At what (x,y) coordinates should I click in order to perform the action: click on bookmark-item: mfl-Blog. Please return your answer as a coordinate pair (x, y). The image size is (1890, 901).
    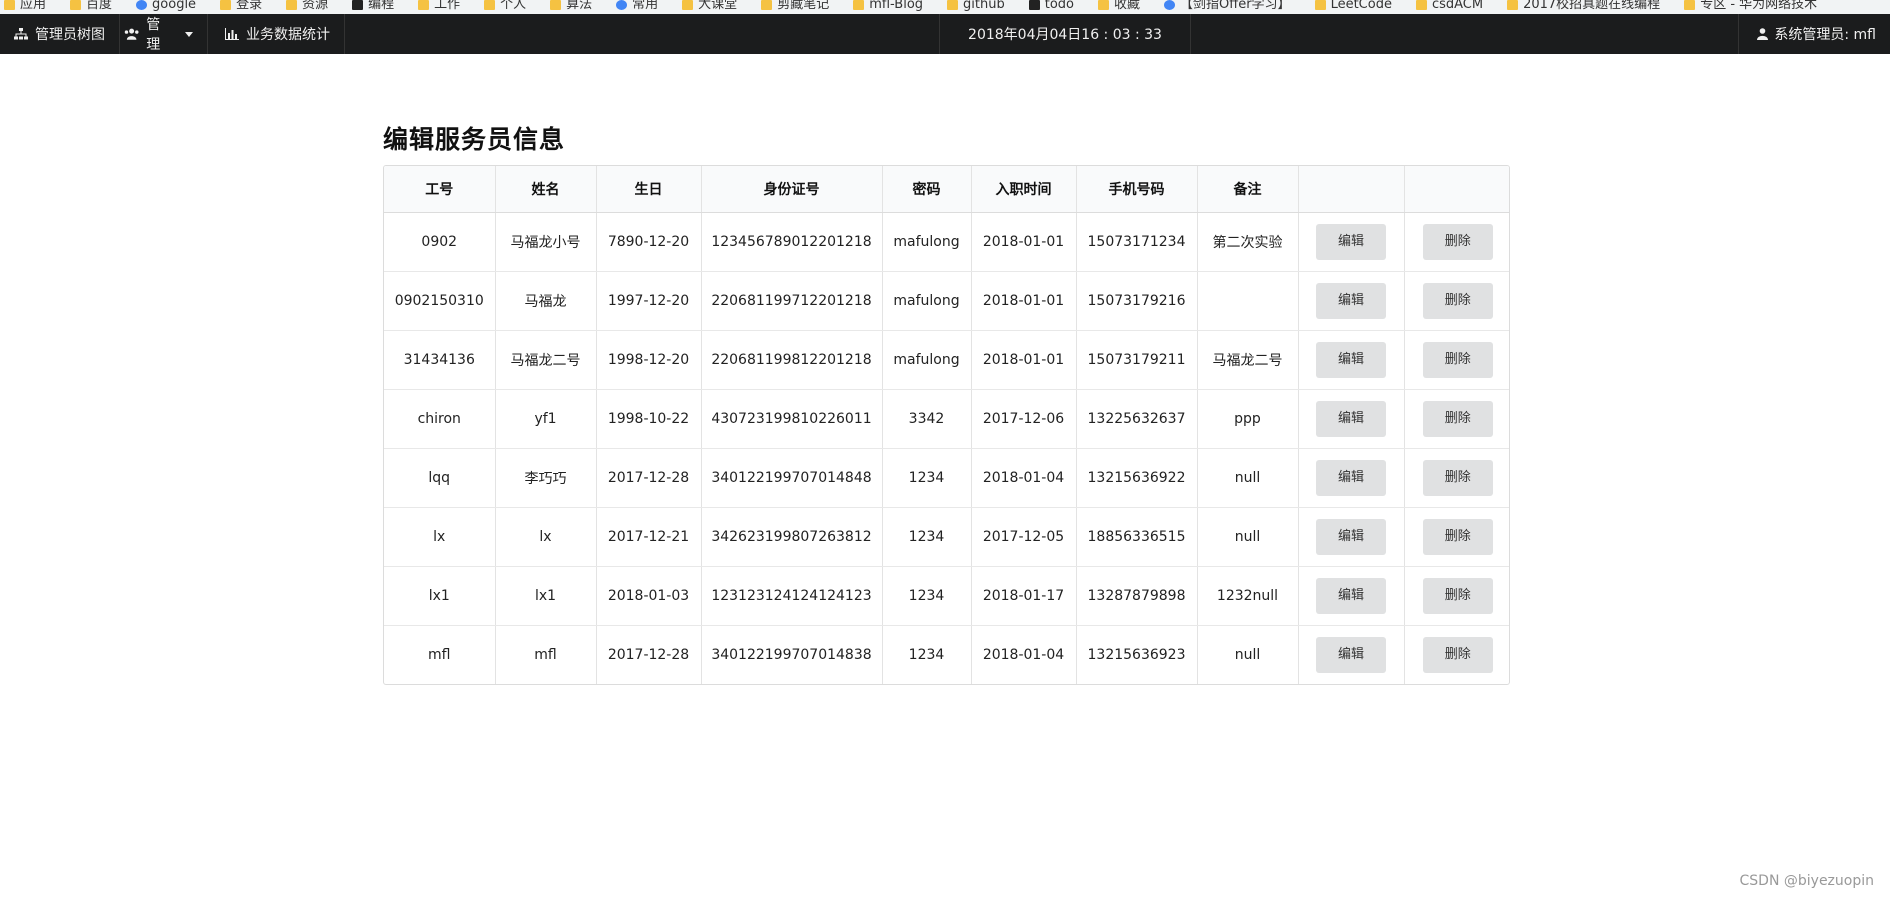
    Looking at the image, I should click on (886, 6).